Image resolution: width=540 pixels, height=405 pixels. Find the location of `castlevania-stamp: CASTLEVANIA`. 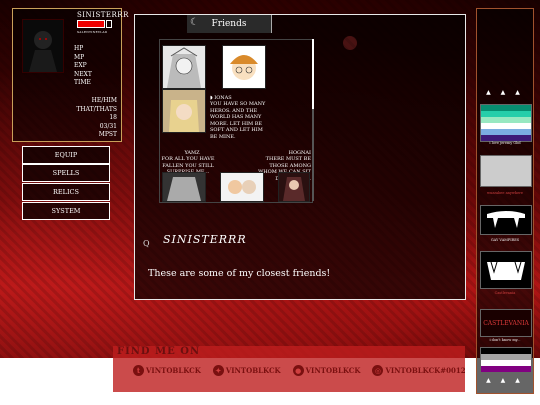

castlevania-stamp: CASTLEVANIA is located at coordinates (506, 323).